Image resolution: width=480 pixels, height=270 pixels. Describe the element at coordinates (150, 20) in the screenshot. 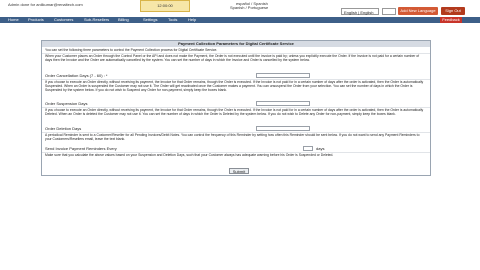

I see `nav-settings: Settings` at that location.